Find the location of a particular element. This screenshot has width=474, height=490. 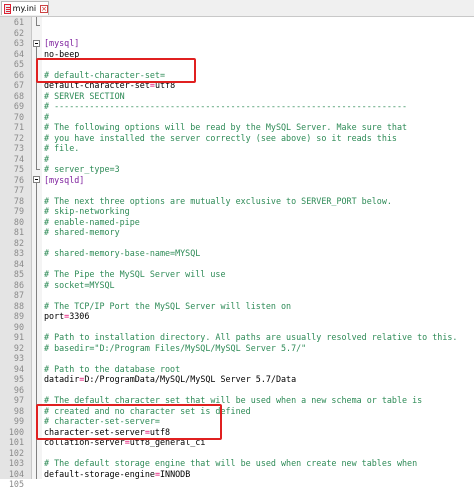

line-number: 96 is located at coordinates (18, 389).